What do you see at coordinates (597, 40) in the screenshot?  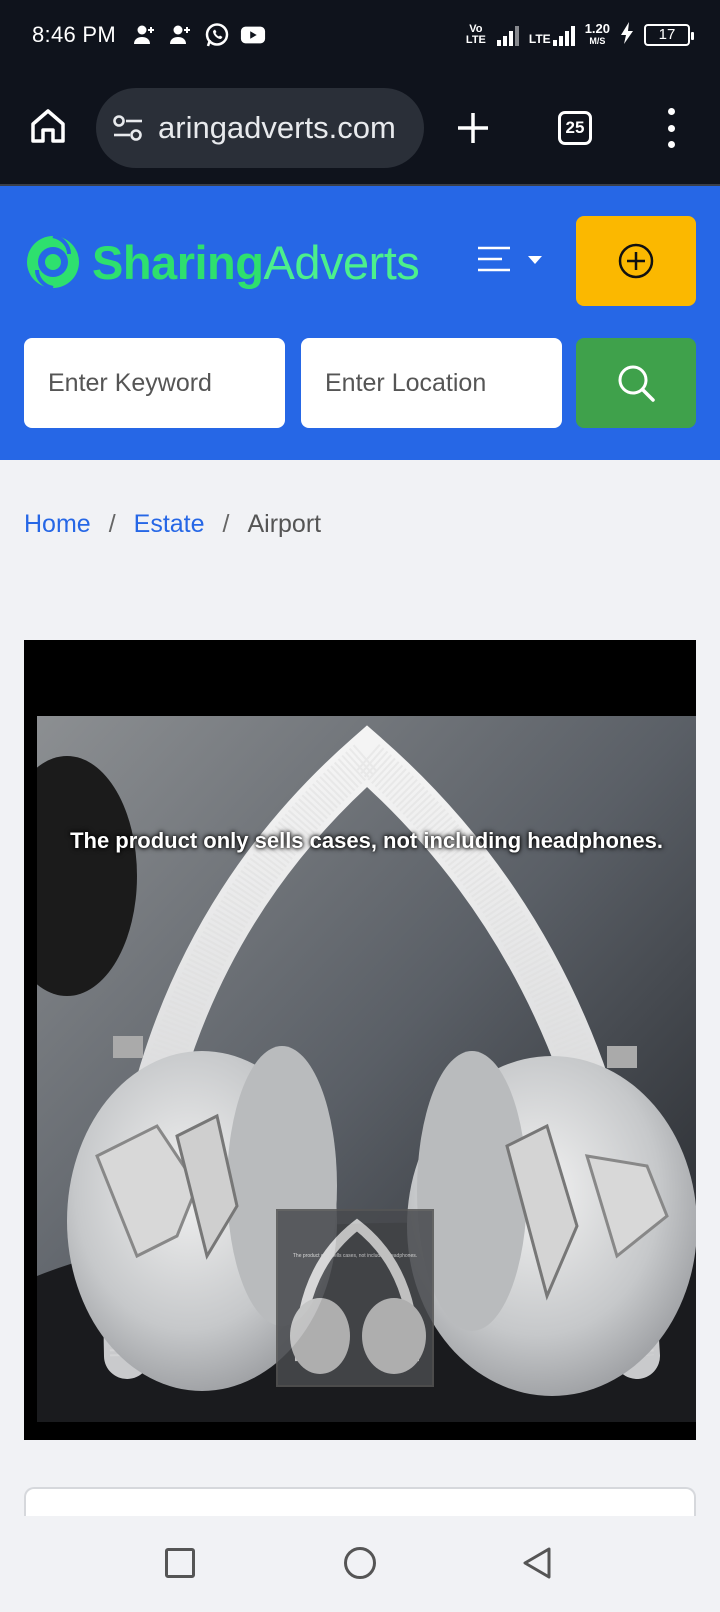 I see `net-speed-unit: M/S` at bounding box center [597, 40].